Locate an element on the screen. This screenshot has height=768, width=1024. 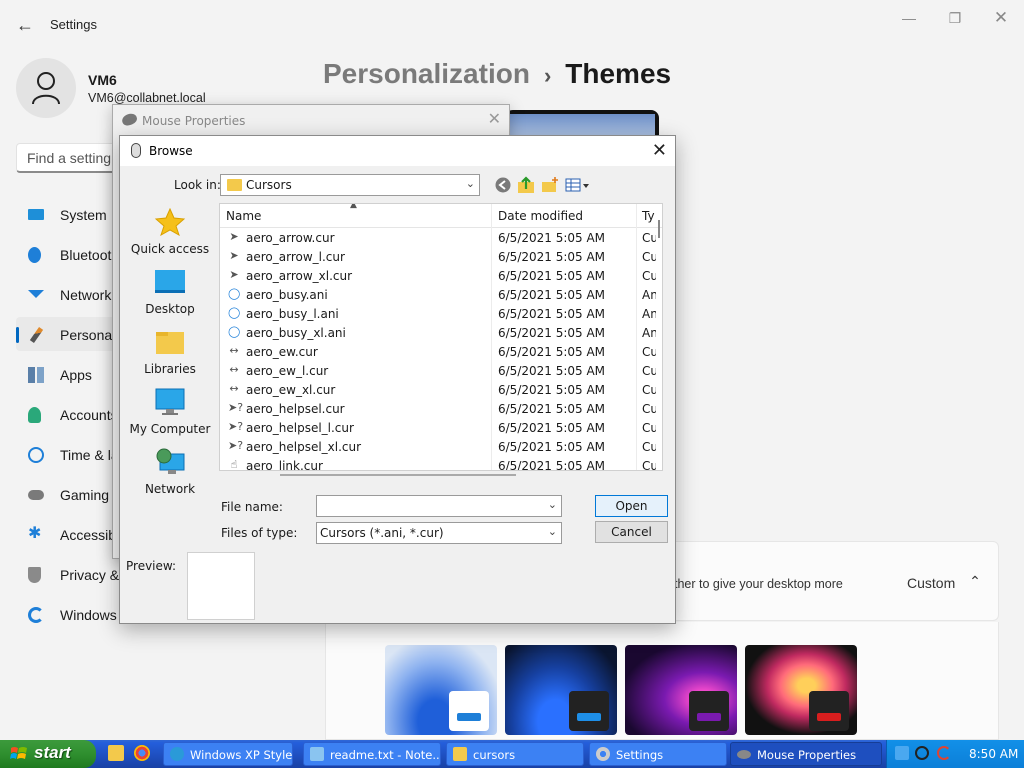
back-icon is located at coordinates (503, 185).